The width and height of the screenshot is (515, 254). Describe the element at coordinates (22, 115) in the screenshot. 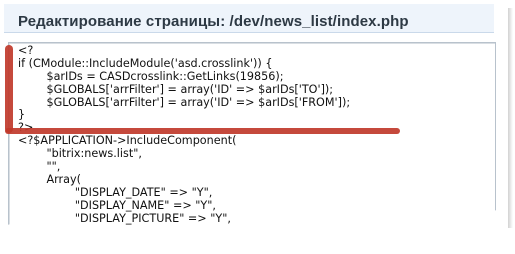

I see `code-line: }` at that location.